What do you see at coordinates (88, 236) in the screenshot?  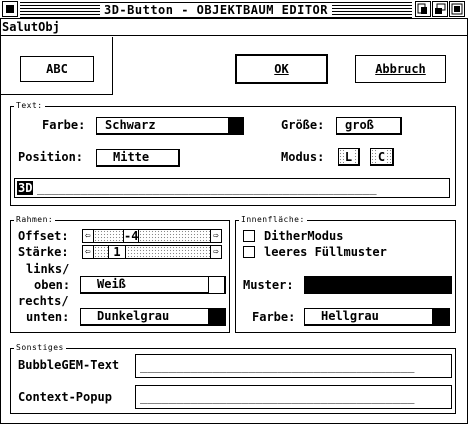 I see `offset-decrease-arrow: ⇦` at bounding box center [88, 236].